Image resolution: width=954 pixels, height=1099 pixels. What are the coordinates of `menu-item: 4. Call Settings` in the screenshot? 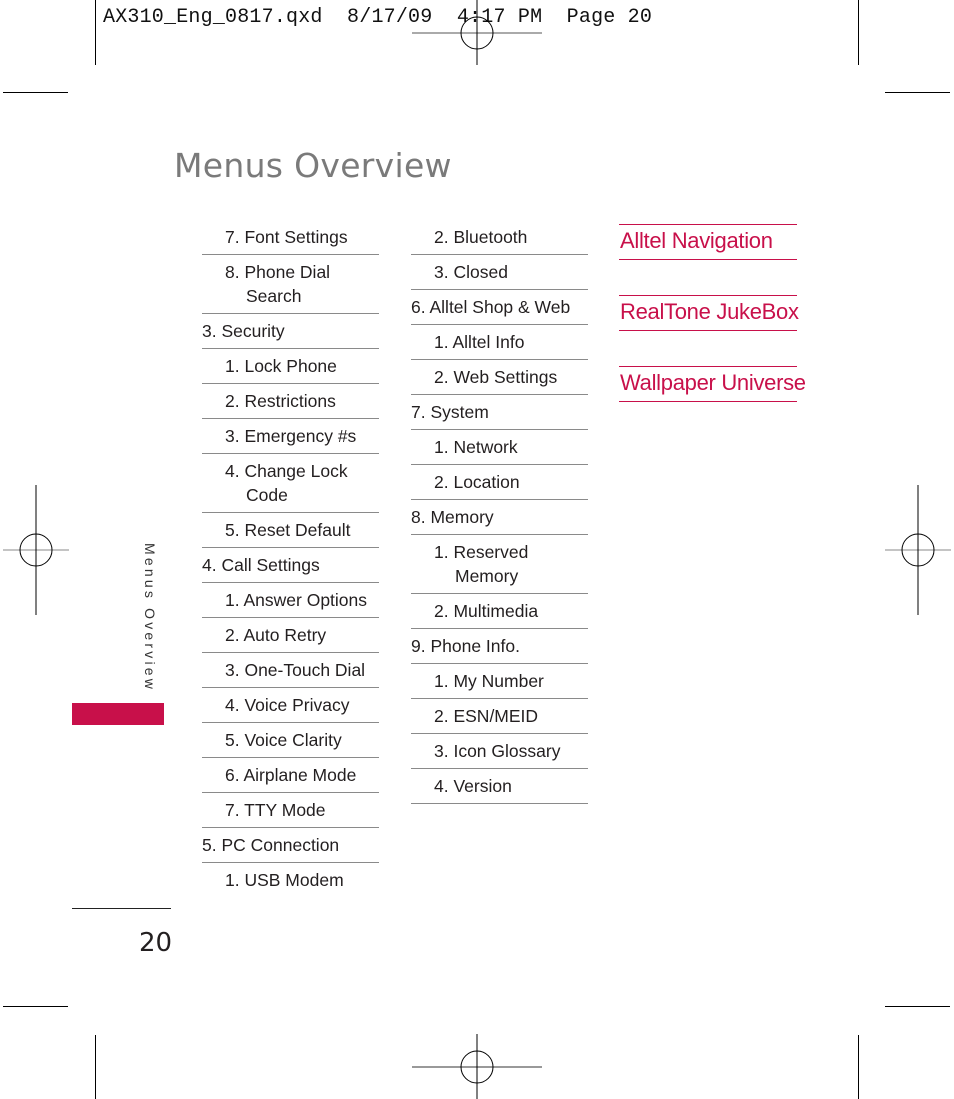 It's located at (290, 565).